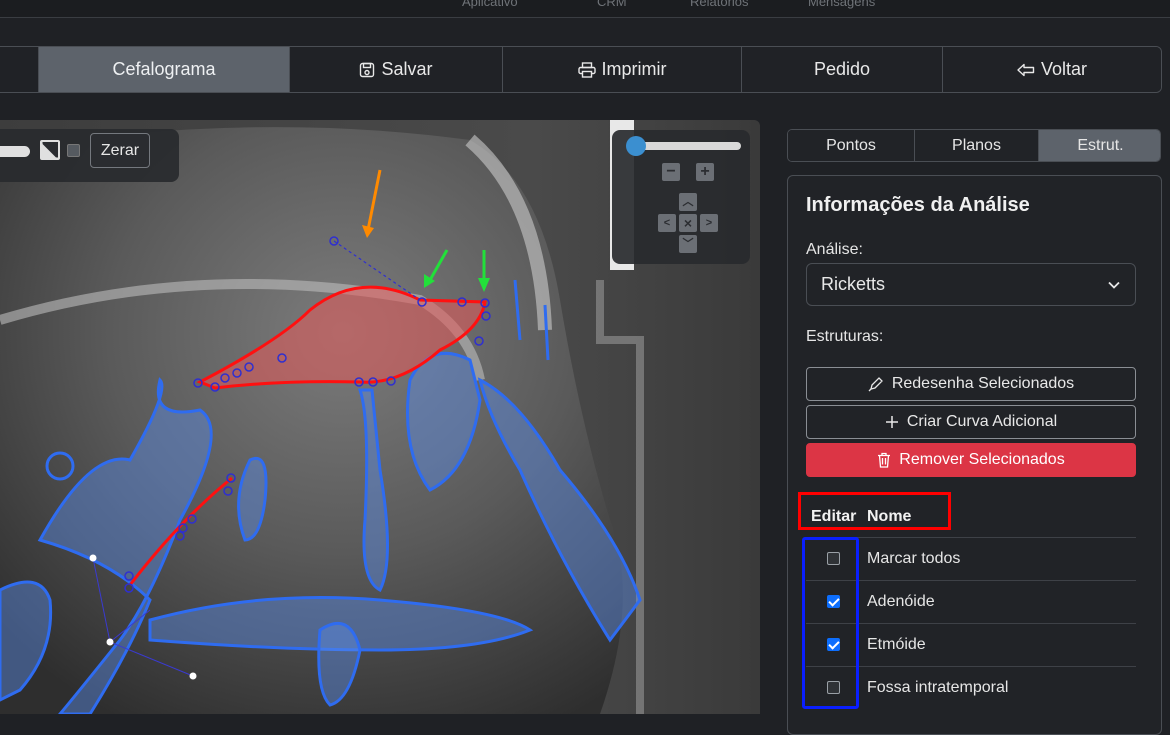 The image size is (1170, 735). Describe the element at coordinates (982, 421) in the screenshot. I see `criar-curva-label: Criar Curva Adicional` at that location.